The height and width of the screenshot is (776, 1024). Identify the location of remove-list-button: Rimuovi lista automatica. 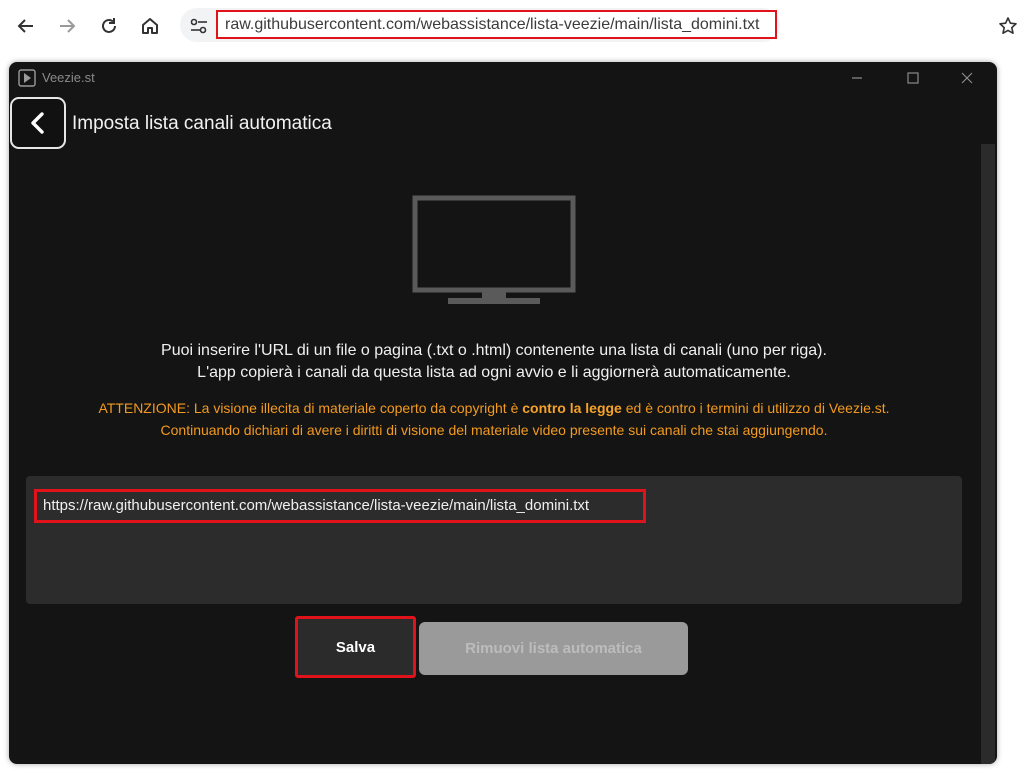
(553, 648).